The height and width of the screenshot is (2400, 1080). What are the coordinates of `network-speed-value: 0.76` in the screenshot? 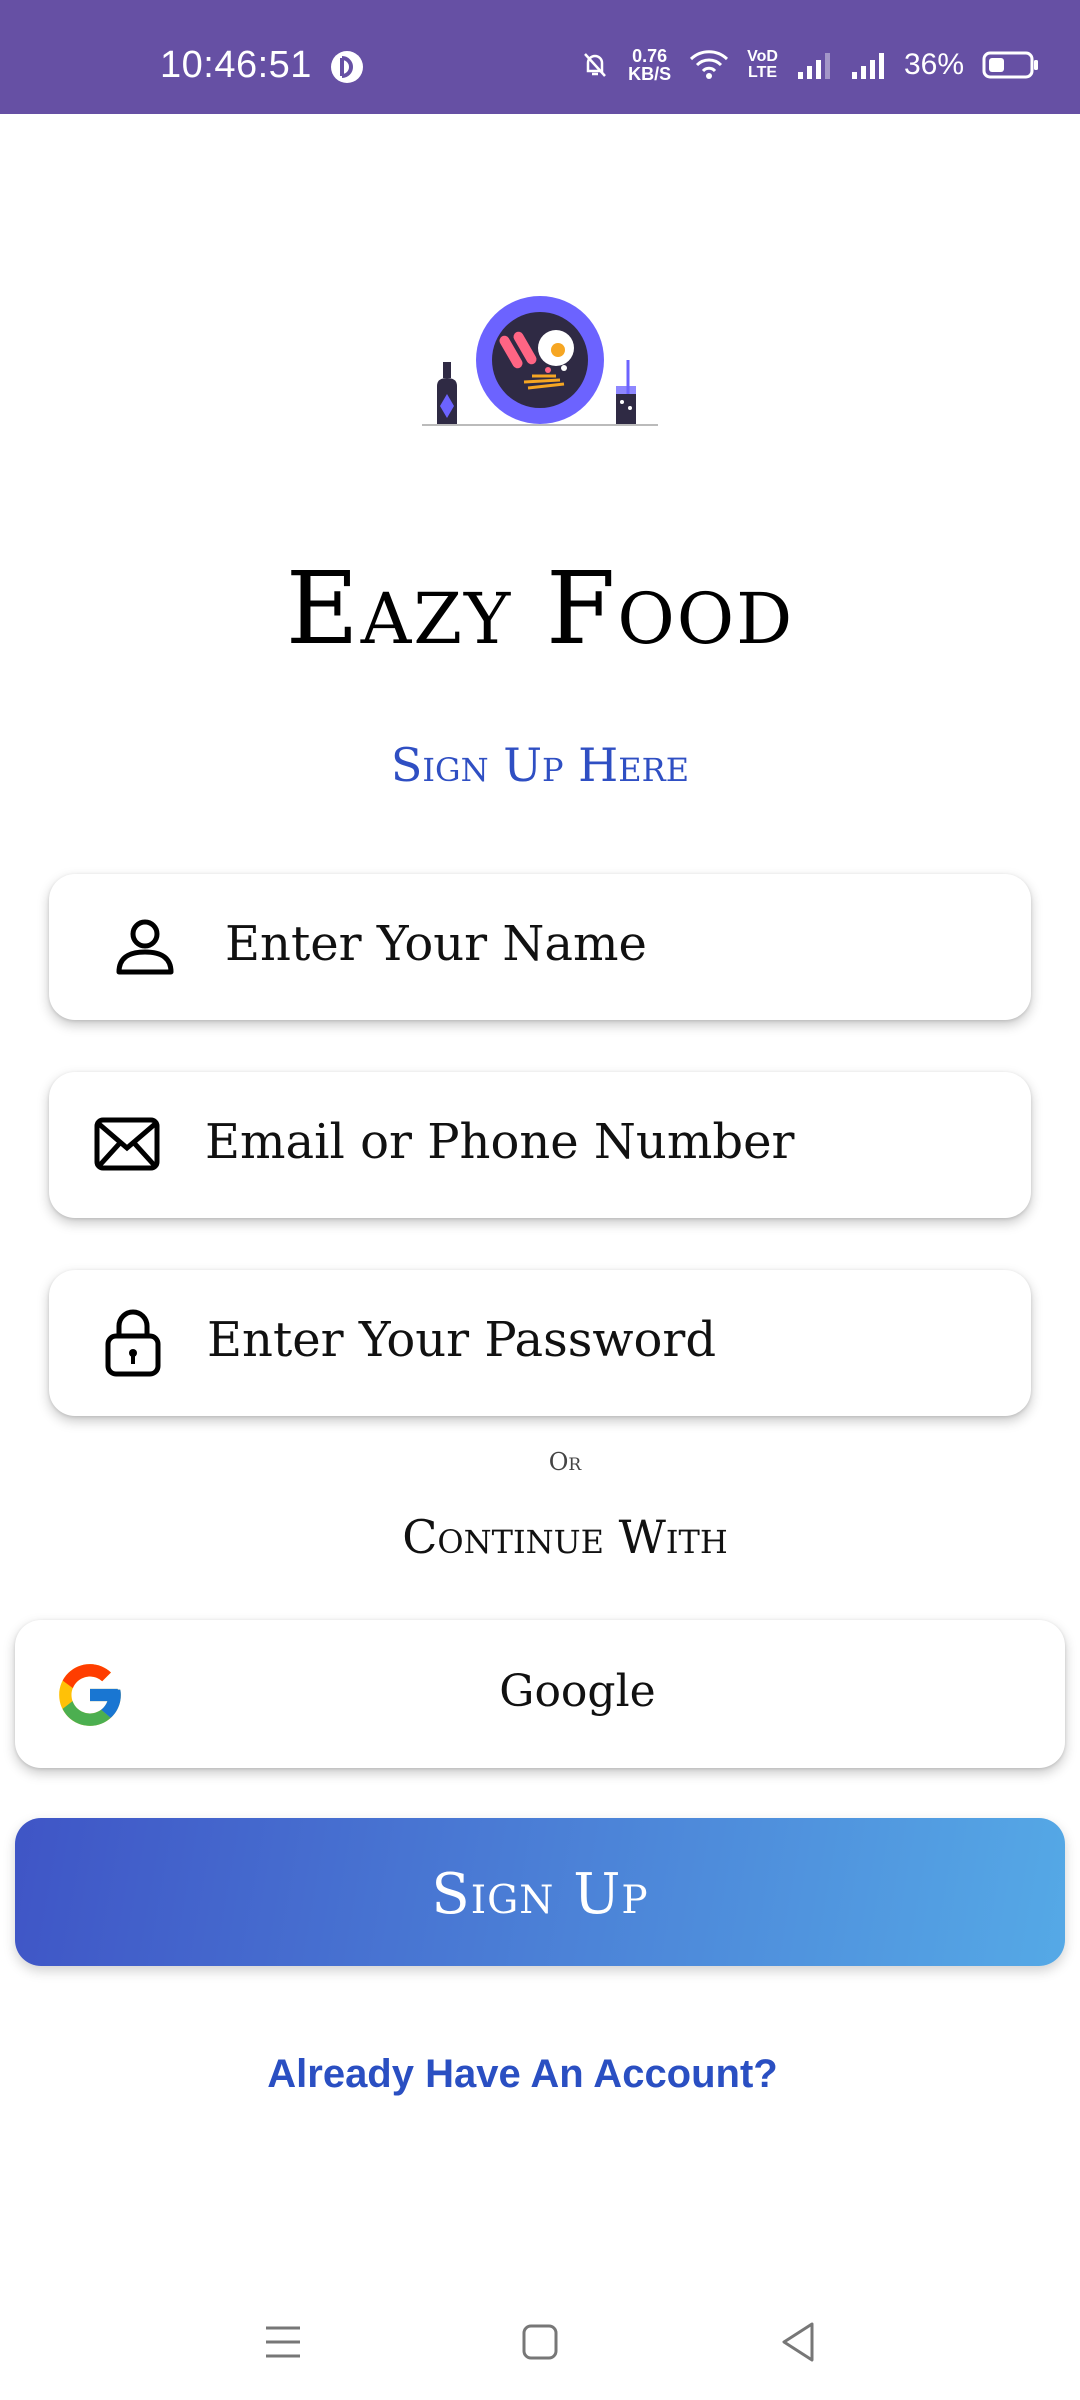 It's located at (650, 56).